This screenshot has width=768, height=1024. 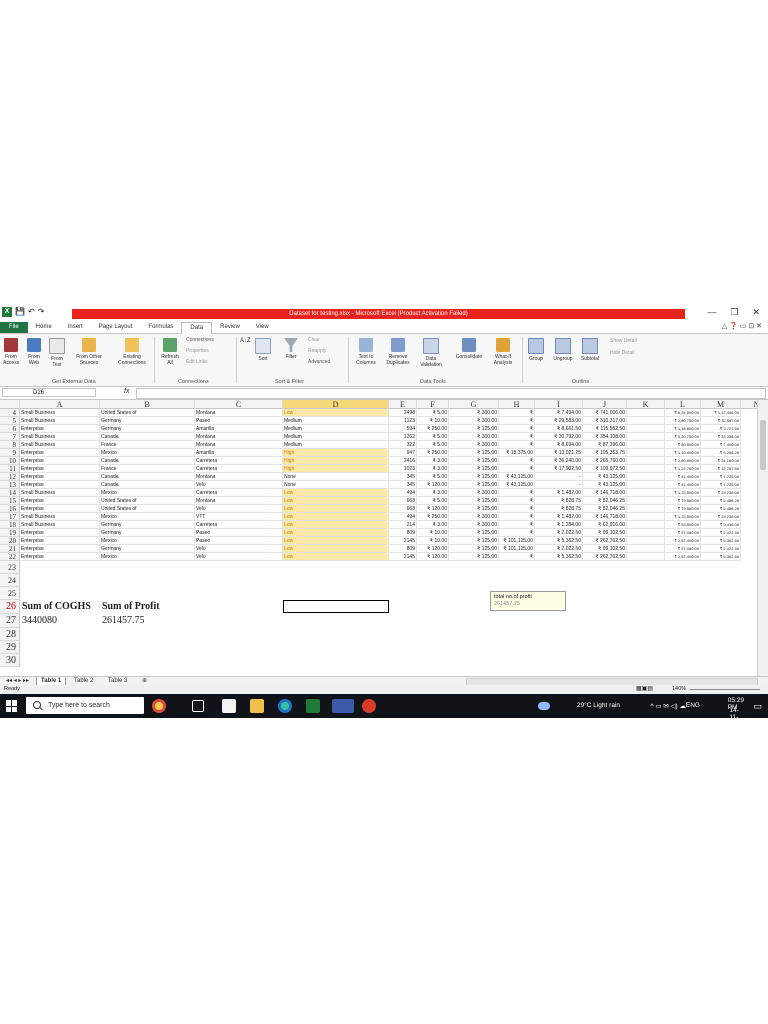 What do you see at coordinates (10, 501) in the screenshot?
I see `row-header: 15` at bounding box center [10, 501].